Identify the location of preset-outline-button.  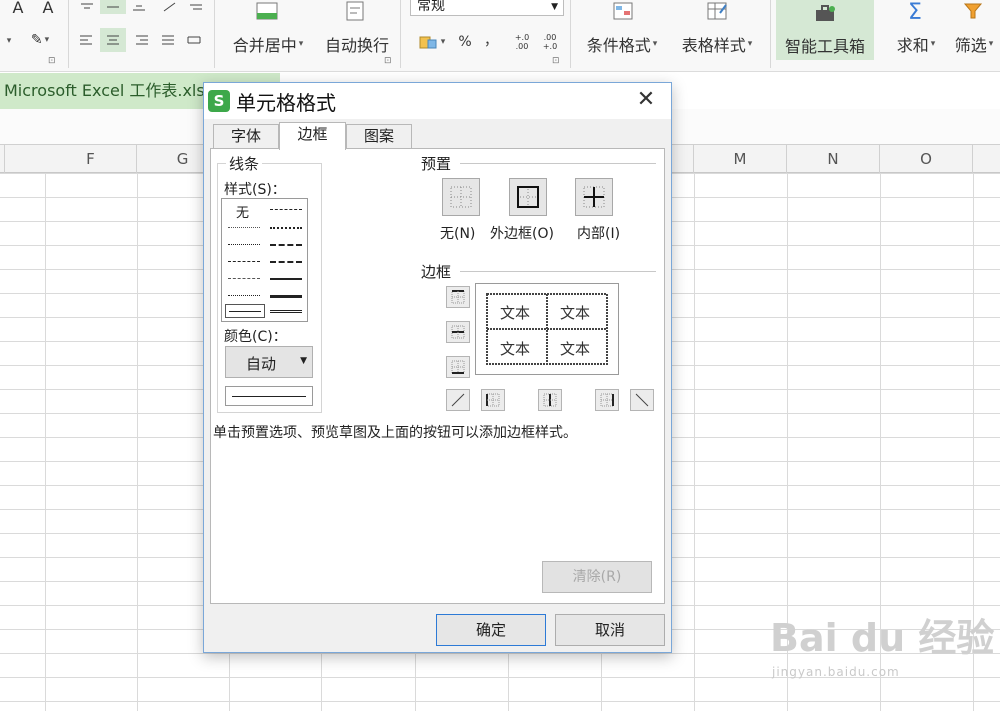
(528, 197).